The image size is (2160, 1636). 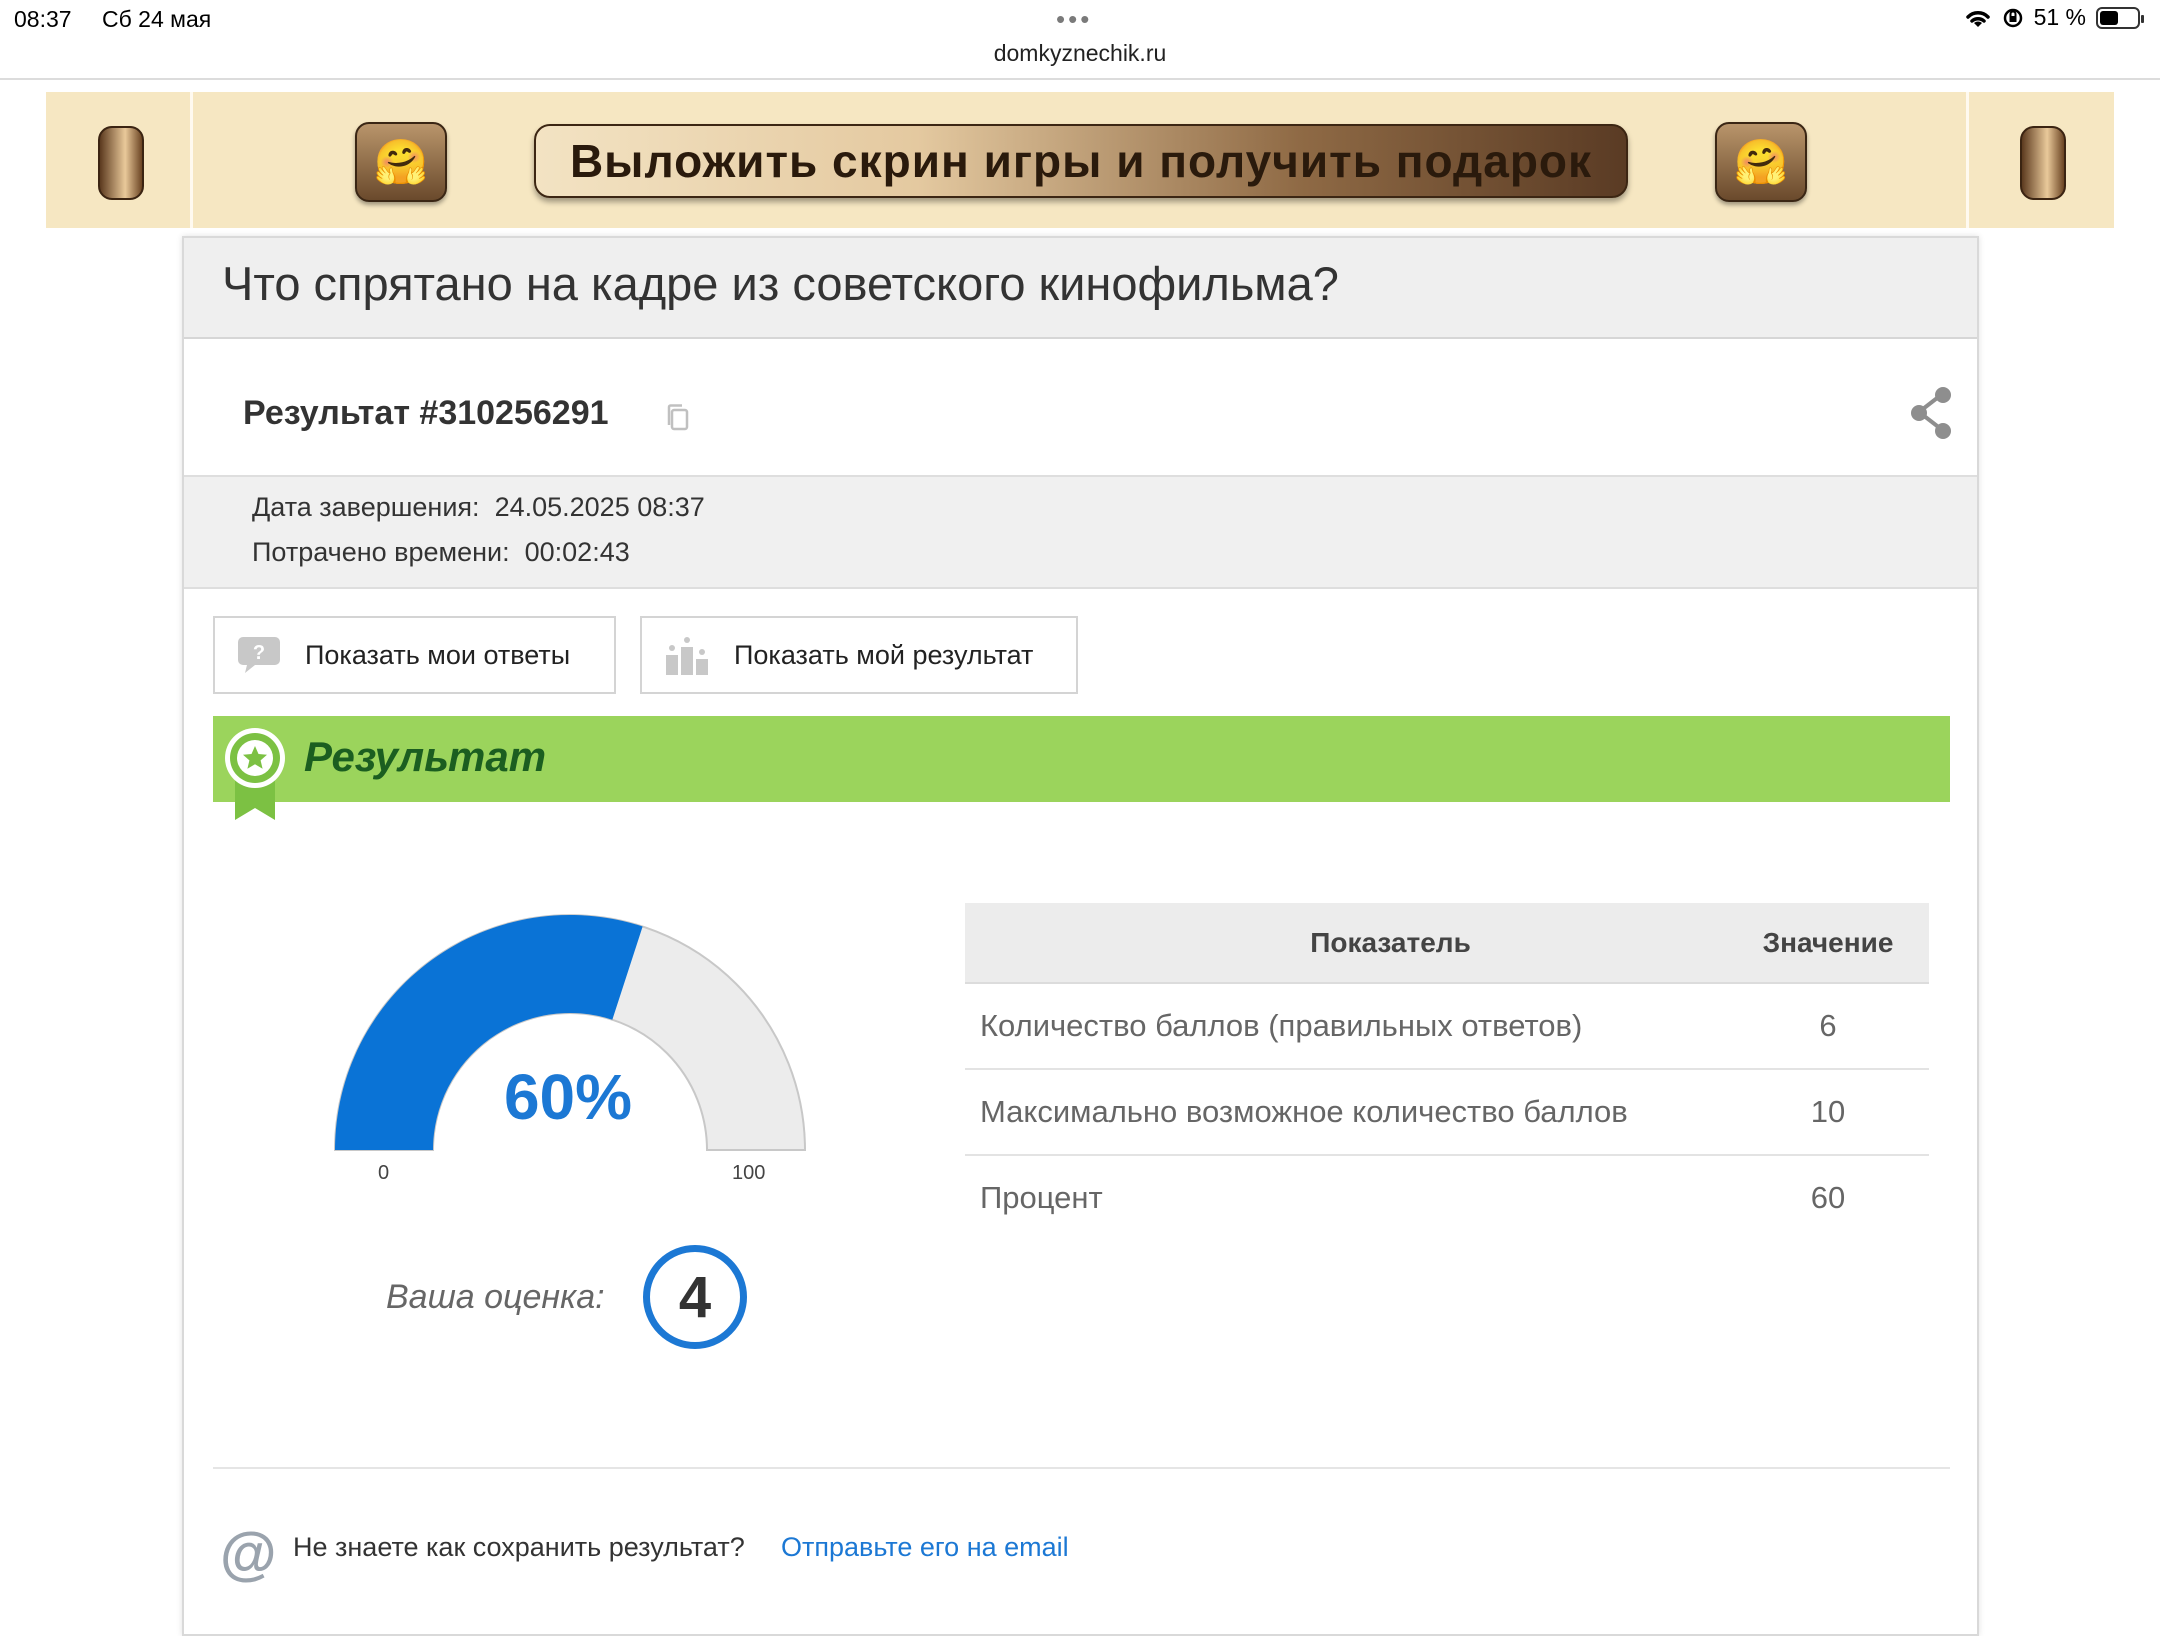 What do you see at coordinates (599, 507) in the screenshot?
I see `completion-date-value: 24.05.2025 08:37` at bounding box center [599, 507].